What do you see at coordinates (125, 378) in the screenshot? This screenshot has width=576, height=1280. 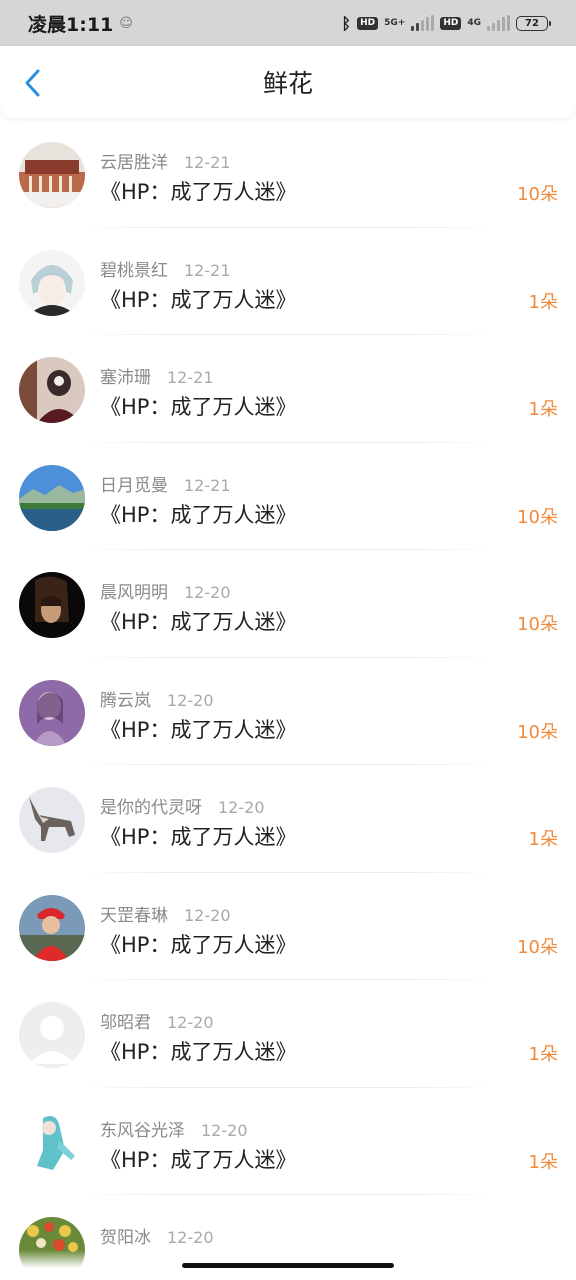 I see `user-name: 塞沛珊` at bounding box center [125, 378].